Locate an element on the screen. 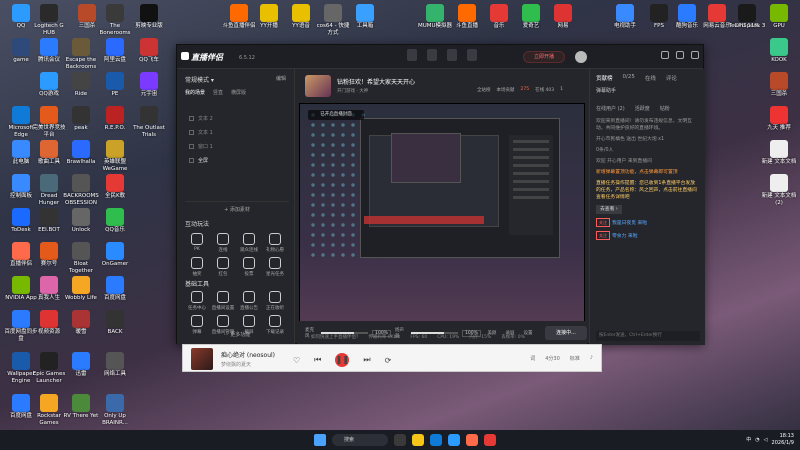  desktop-shortcut: Wobbly Life is located at coordinates (81, 289).